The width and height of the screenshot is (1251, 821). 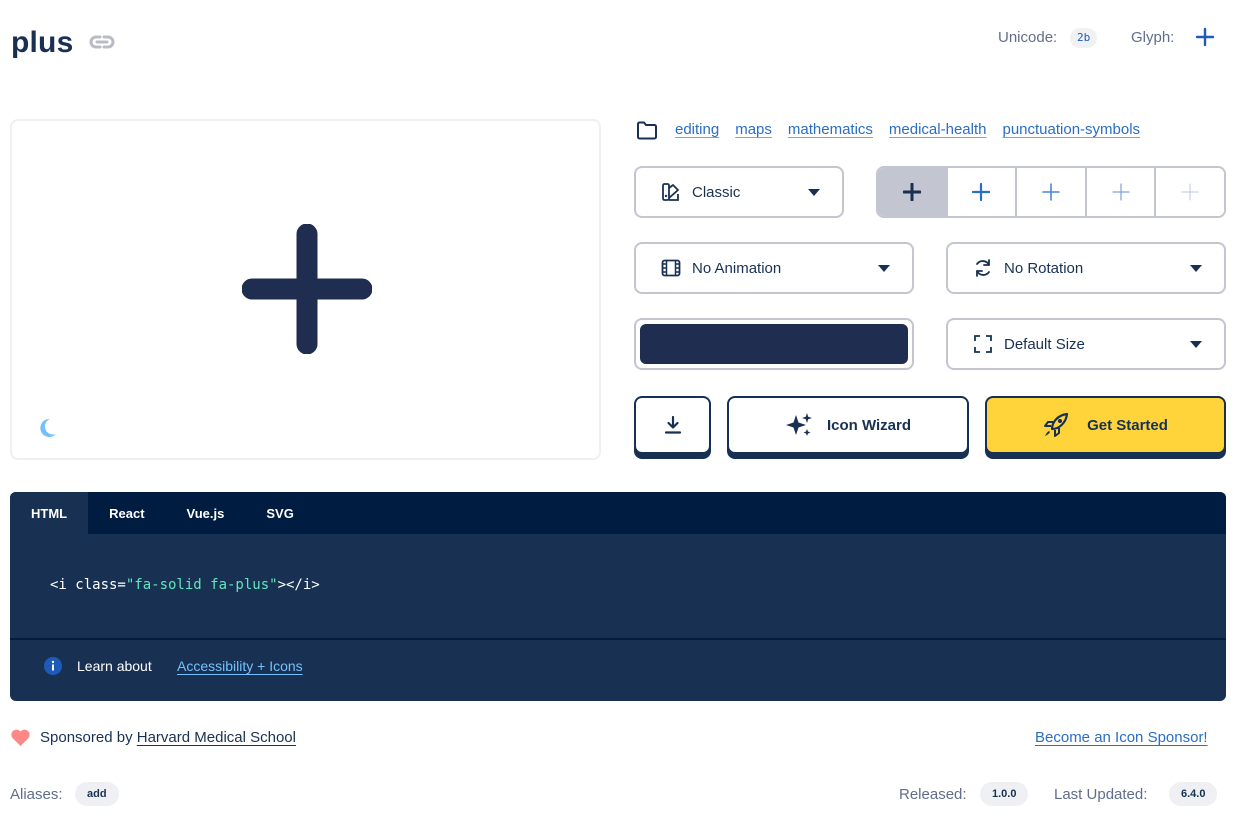 I want to click on style-select: Classic, so click(x=739, y=192).